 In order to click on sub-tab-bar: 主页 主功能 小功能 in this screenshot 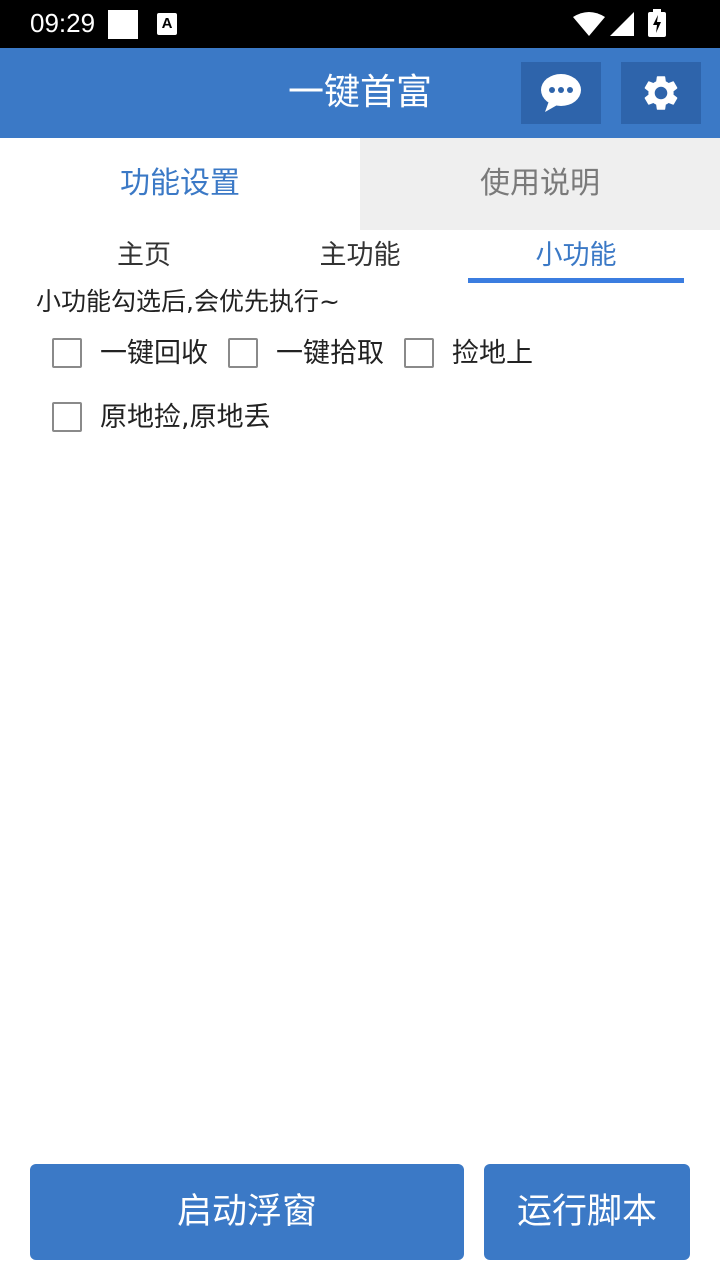, I will do `click(360, 258)`.